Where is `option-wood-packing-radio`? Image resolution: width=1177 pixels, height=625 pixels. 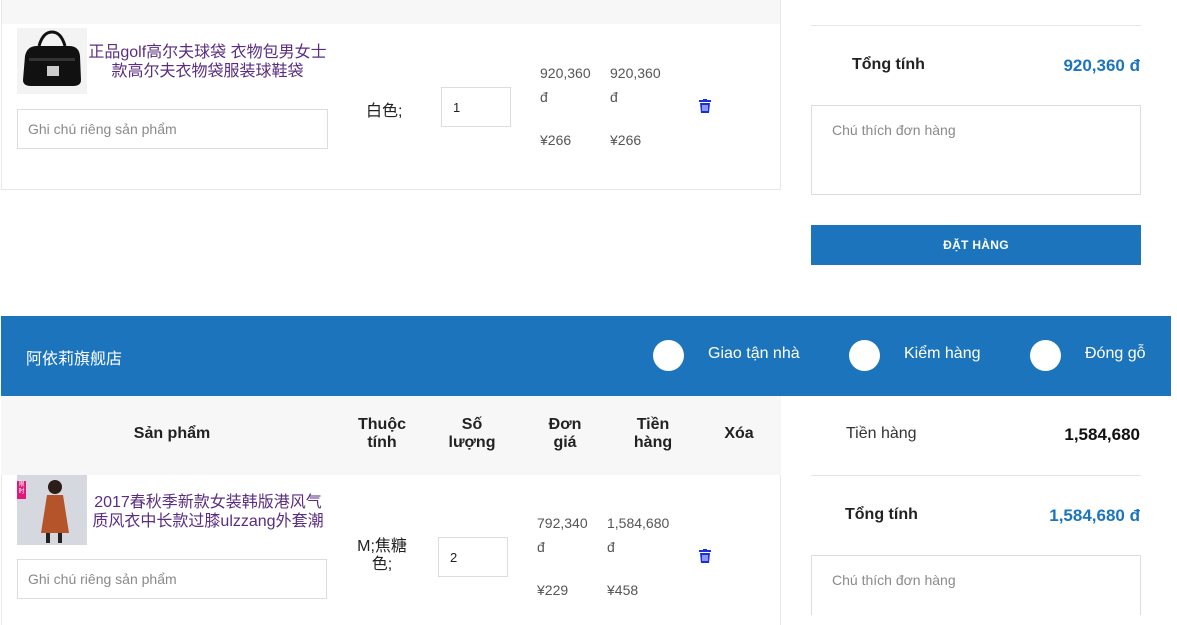
option-wood-packing-radio is located at coordinates (1045, 355).